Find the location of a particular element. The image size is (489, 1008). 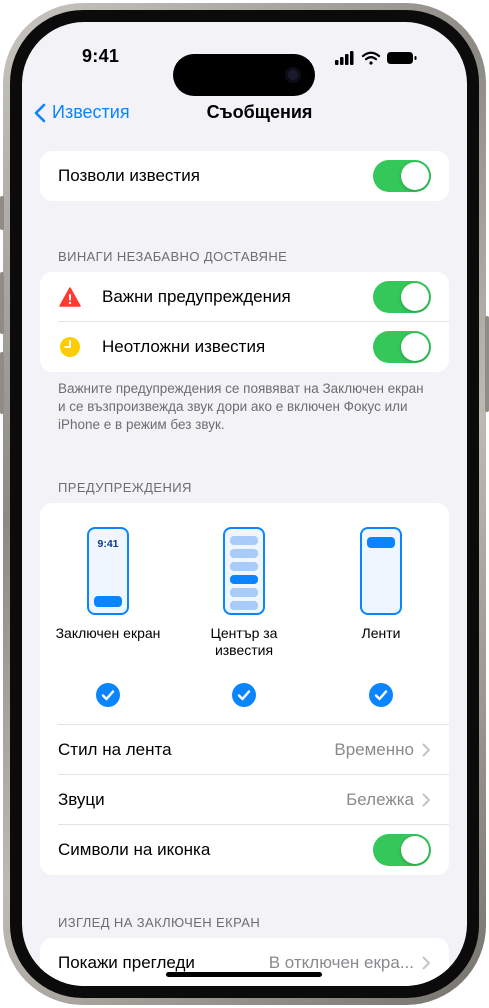

volume-down-button is located at coordinates (2, 383).